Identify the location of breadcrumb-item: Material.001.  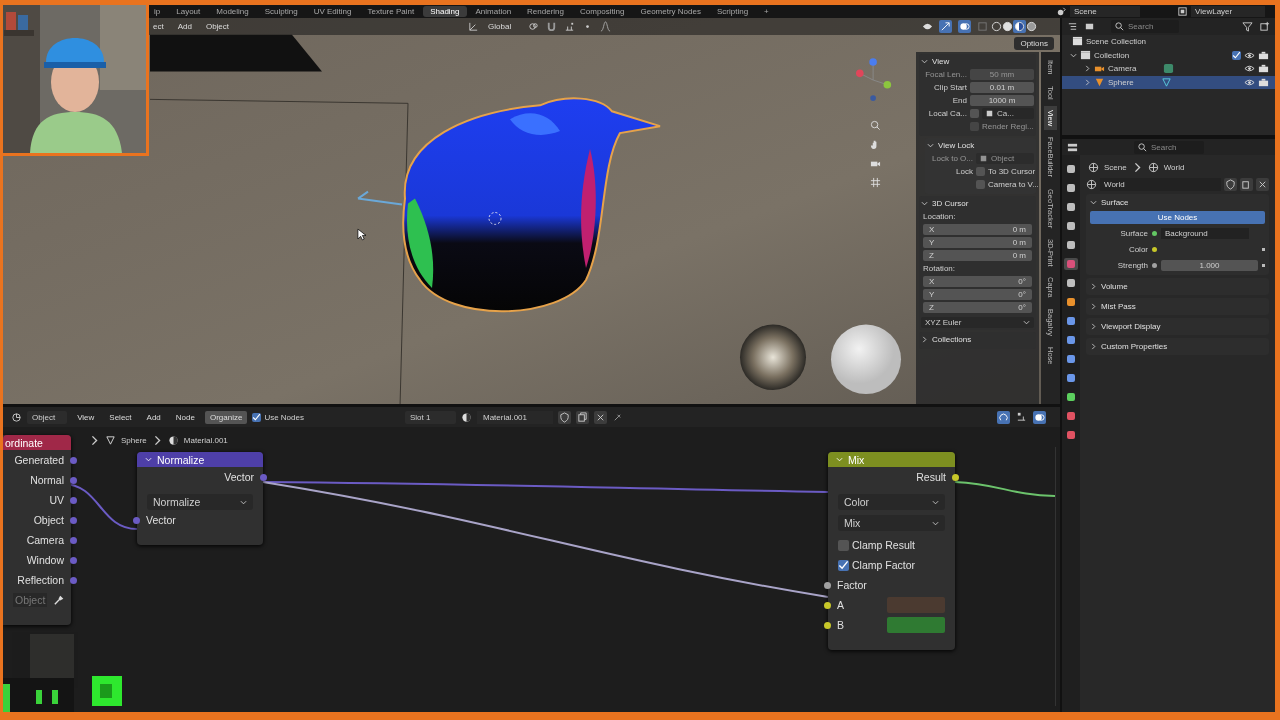
(205, 440).